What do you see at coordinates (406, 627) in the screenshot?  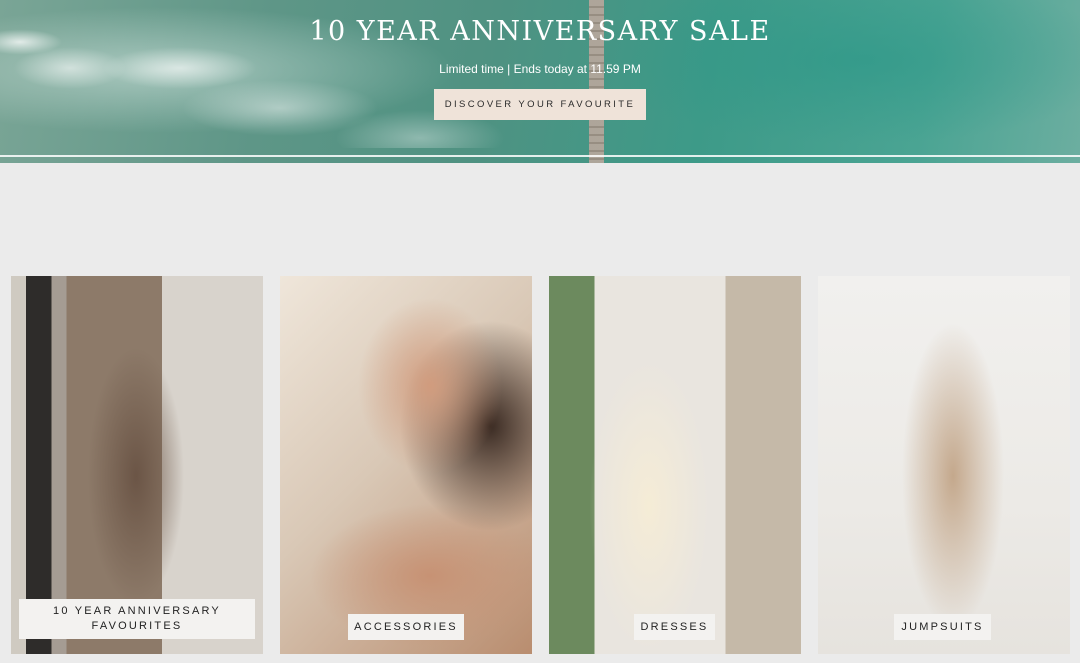 I see `category-label: ACCESSORIES` at bounding box center [406, 627].